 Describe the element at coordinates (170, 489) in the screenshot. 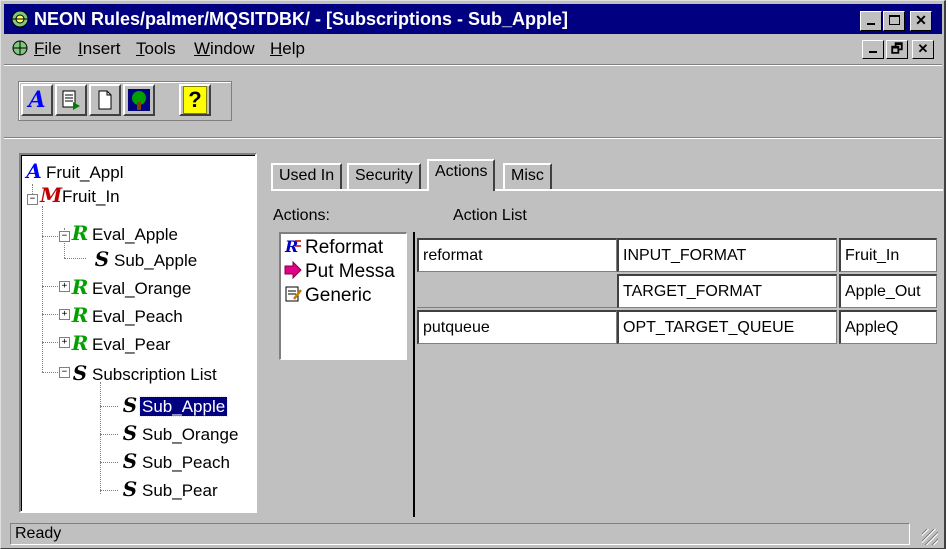

I see `tree-node: S Sub_Pear` at that location.